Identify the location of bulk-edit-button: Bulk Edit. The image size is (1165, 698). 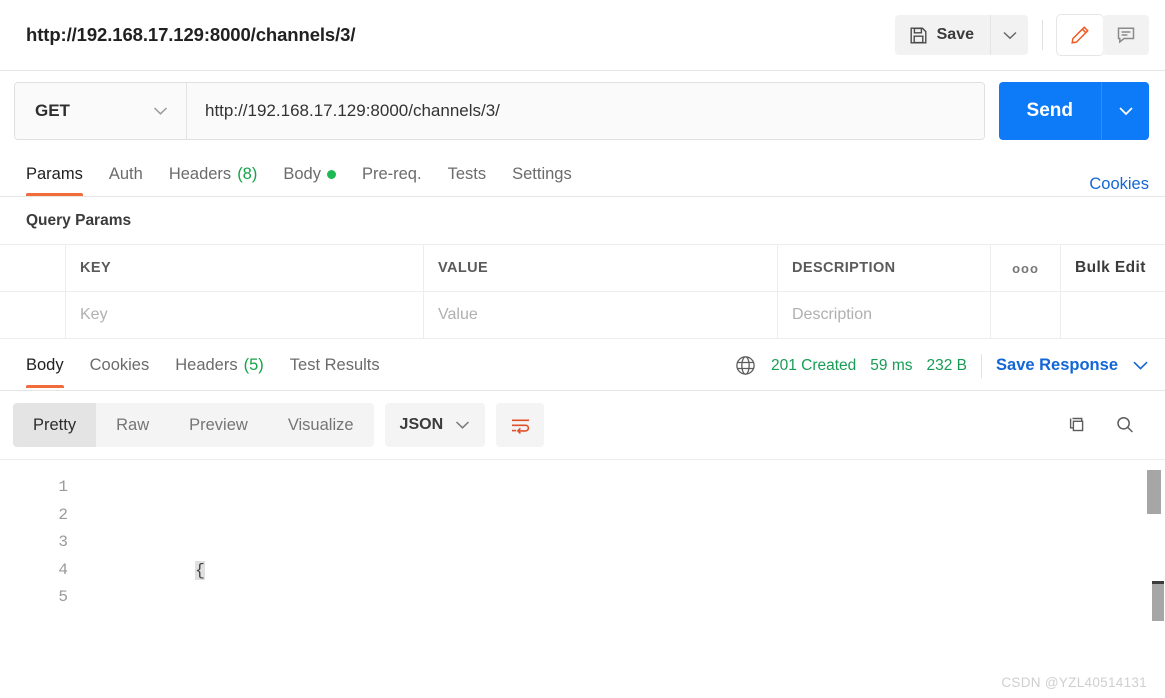
(1113, 268).